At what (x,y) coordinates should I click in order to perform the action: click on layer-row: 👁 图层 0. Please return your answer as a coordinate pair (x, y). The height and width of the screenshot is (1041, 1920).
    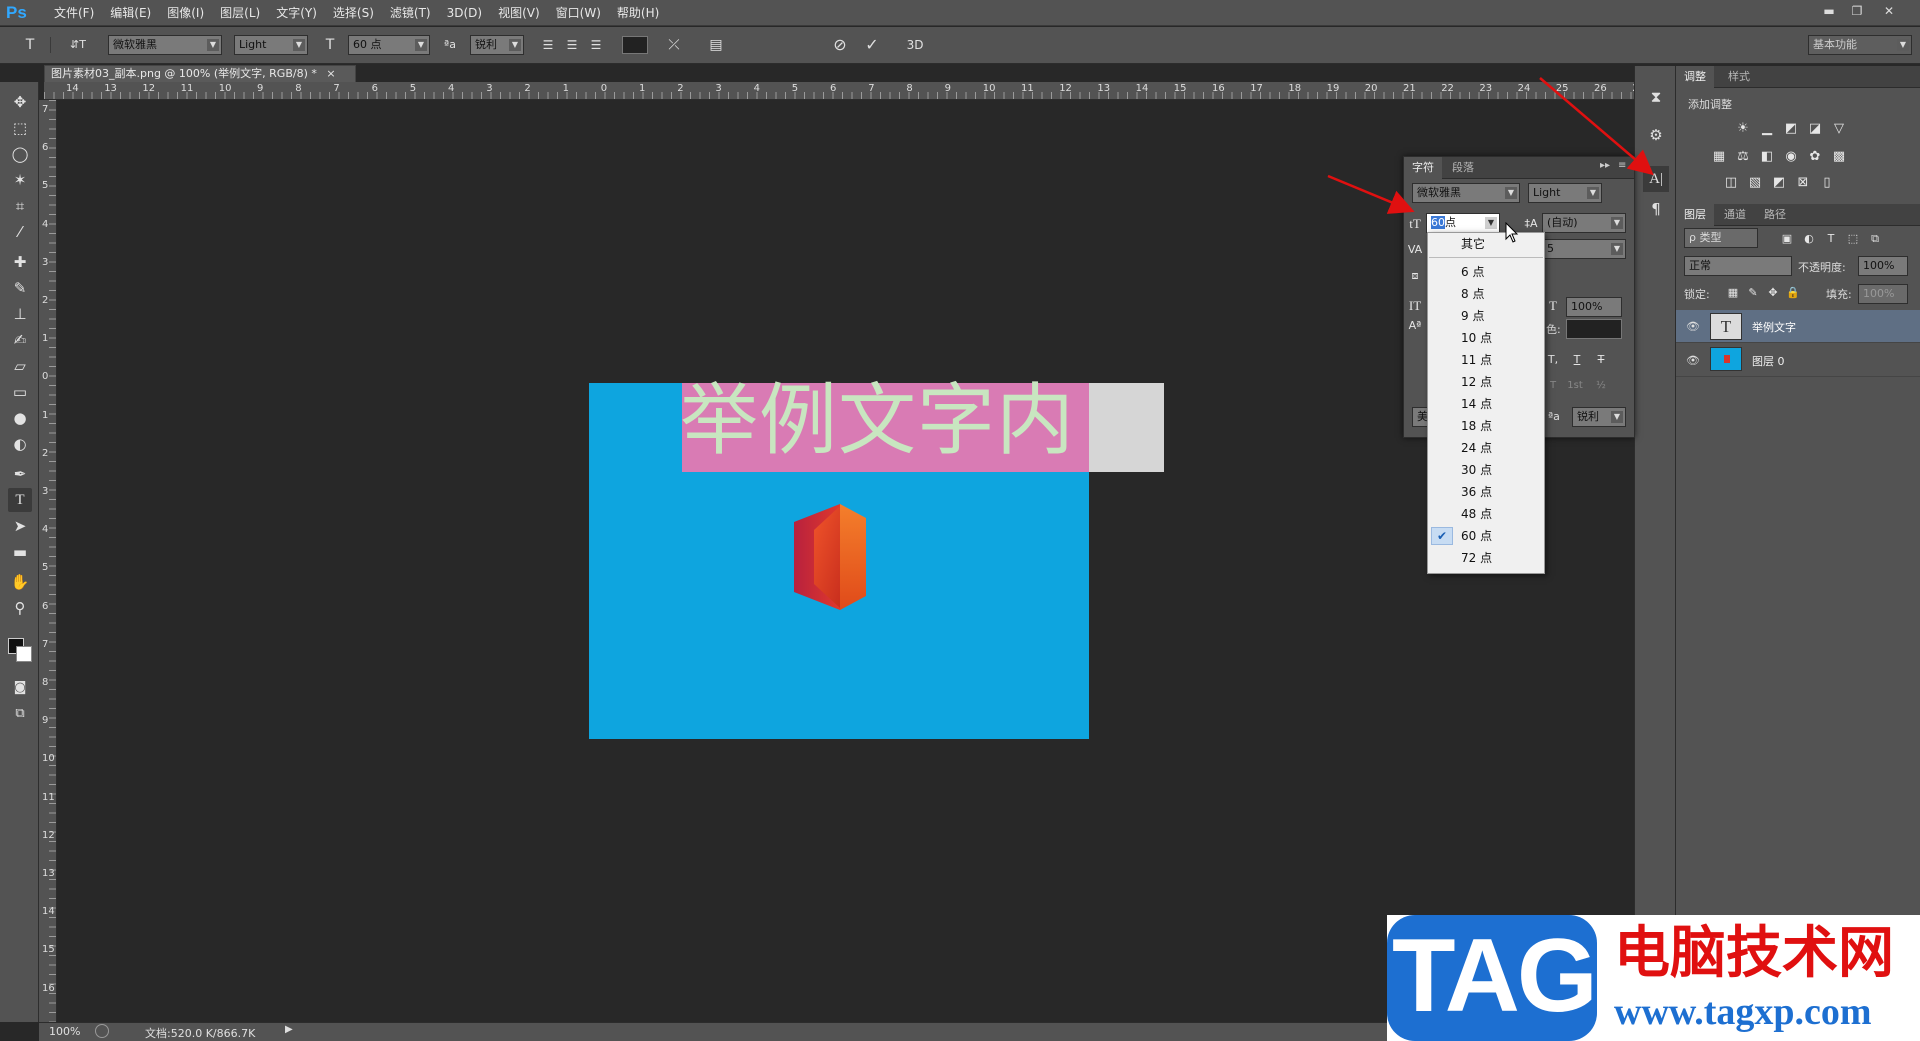
    Looking at the image, I should click on (1798, 360).